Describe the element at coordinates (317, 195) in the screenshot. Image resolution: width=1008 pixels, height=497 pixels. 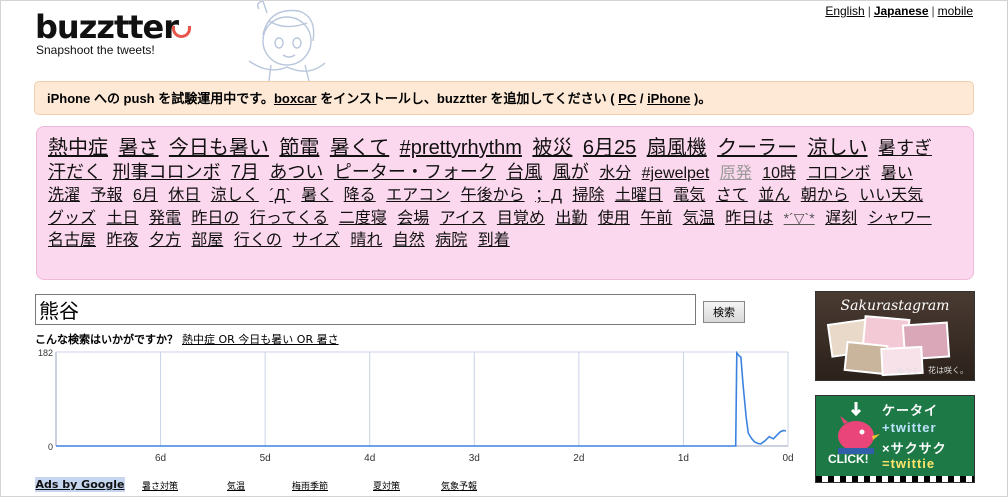
I see `trend-keyword-link: 暑く` at that location.